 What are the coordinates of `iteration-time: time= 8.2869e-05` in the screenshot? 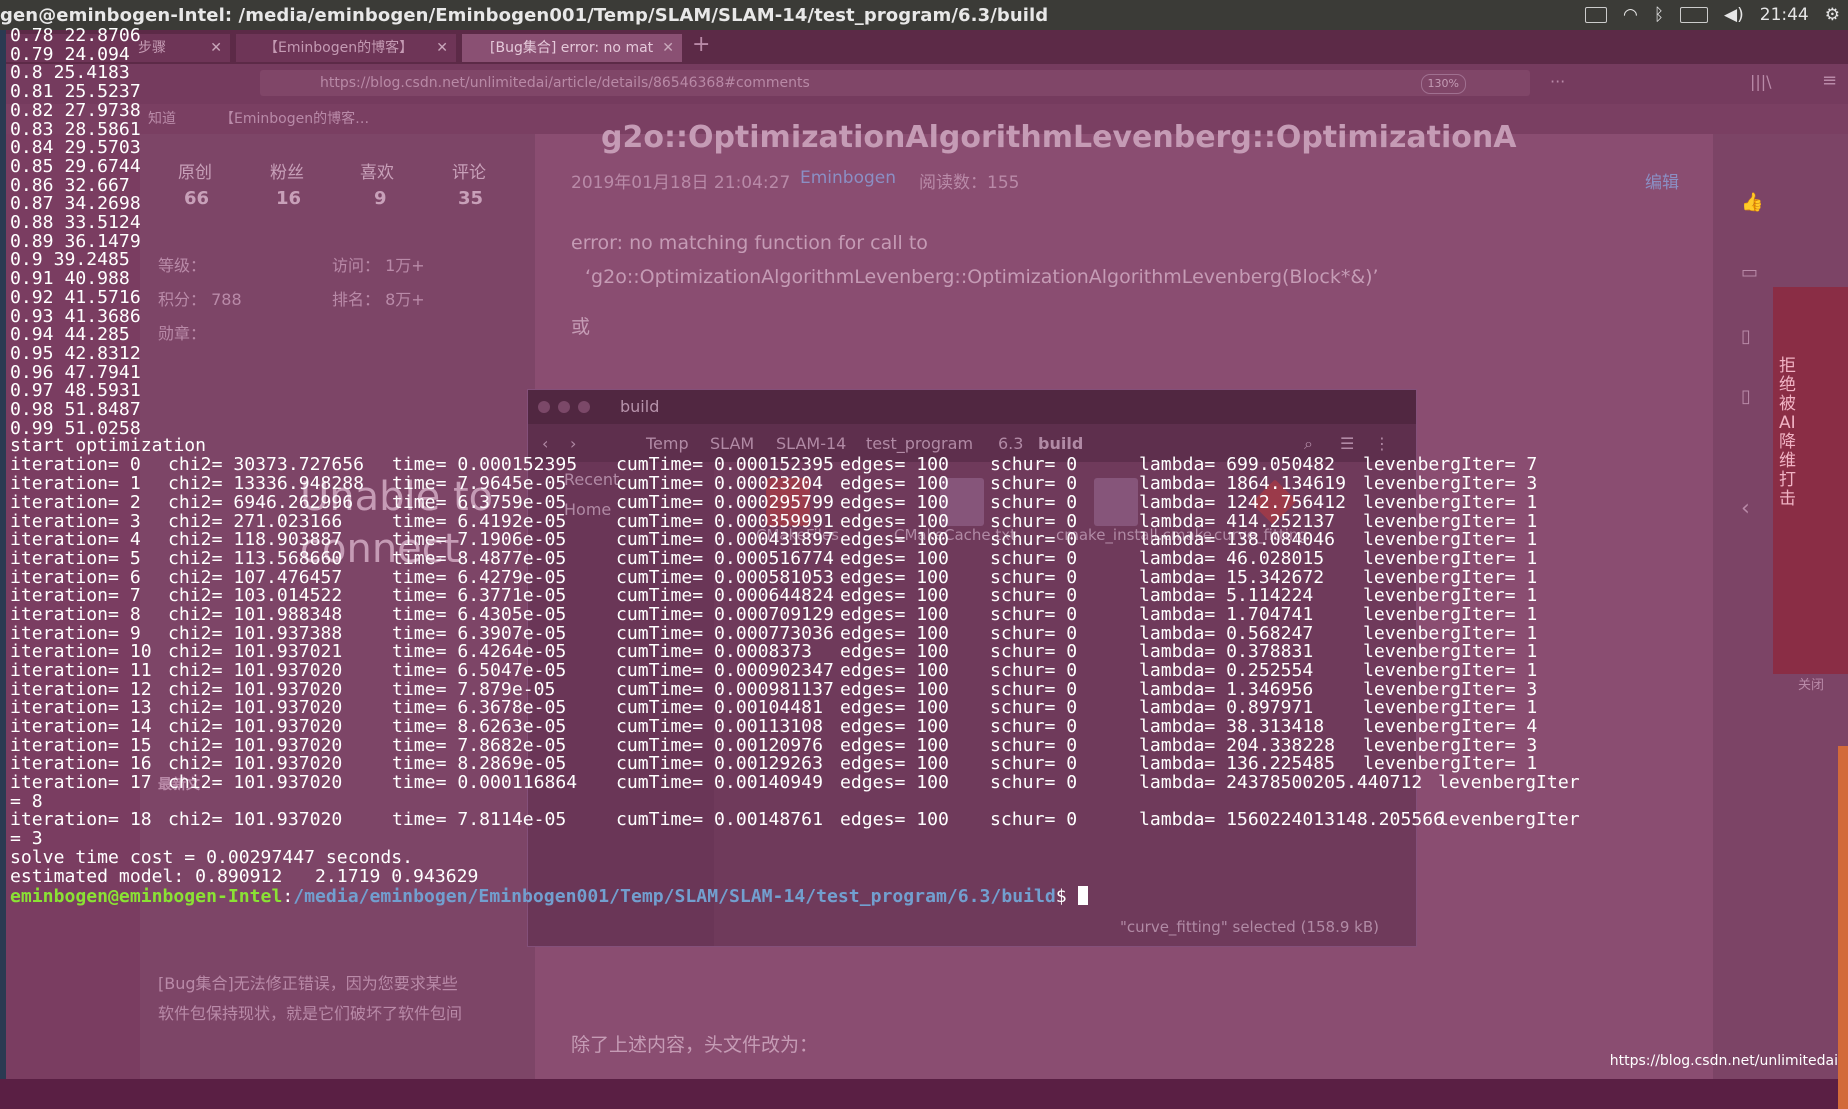 It's located at (479, 763).